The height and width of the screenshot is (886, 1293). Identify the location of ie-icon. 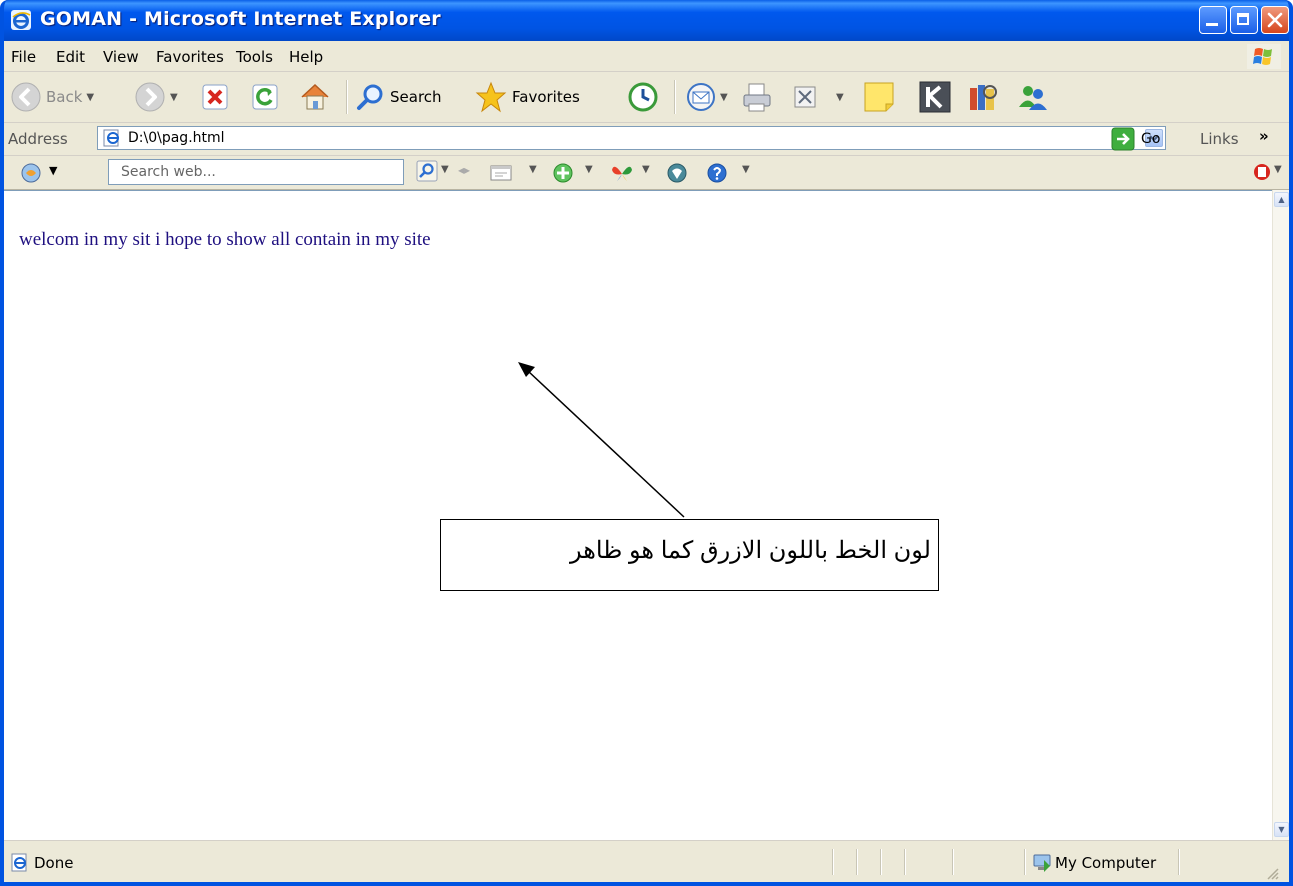
(21, 20).